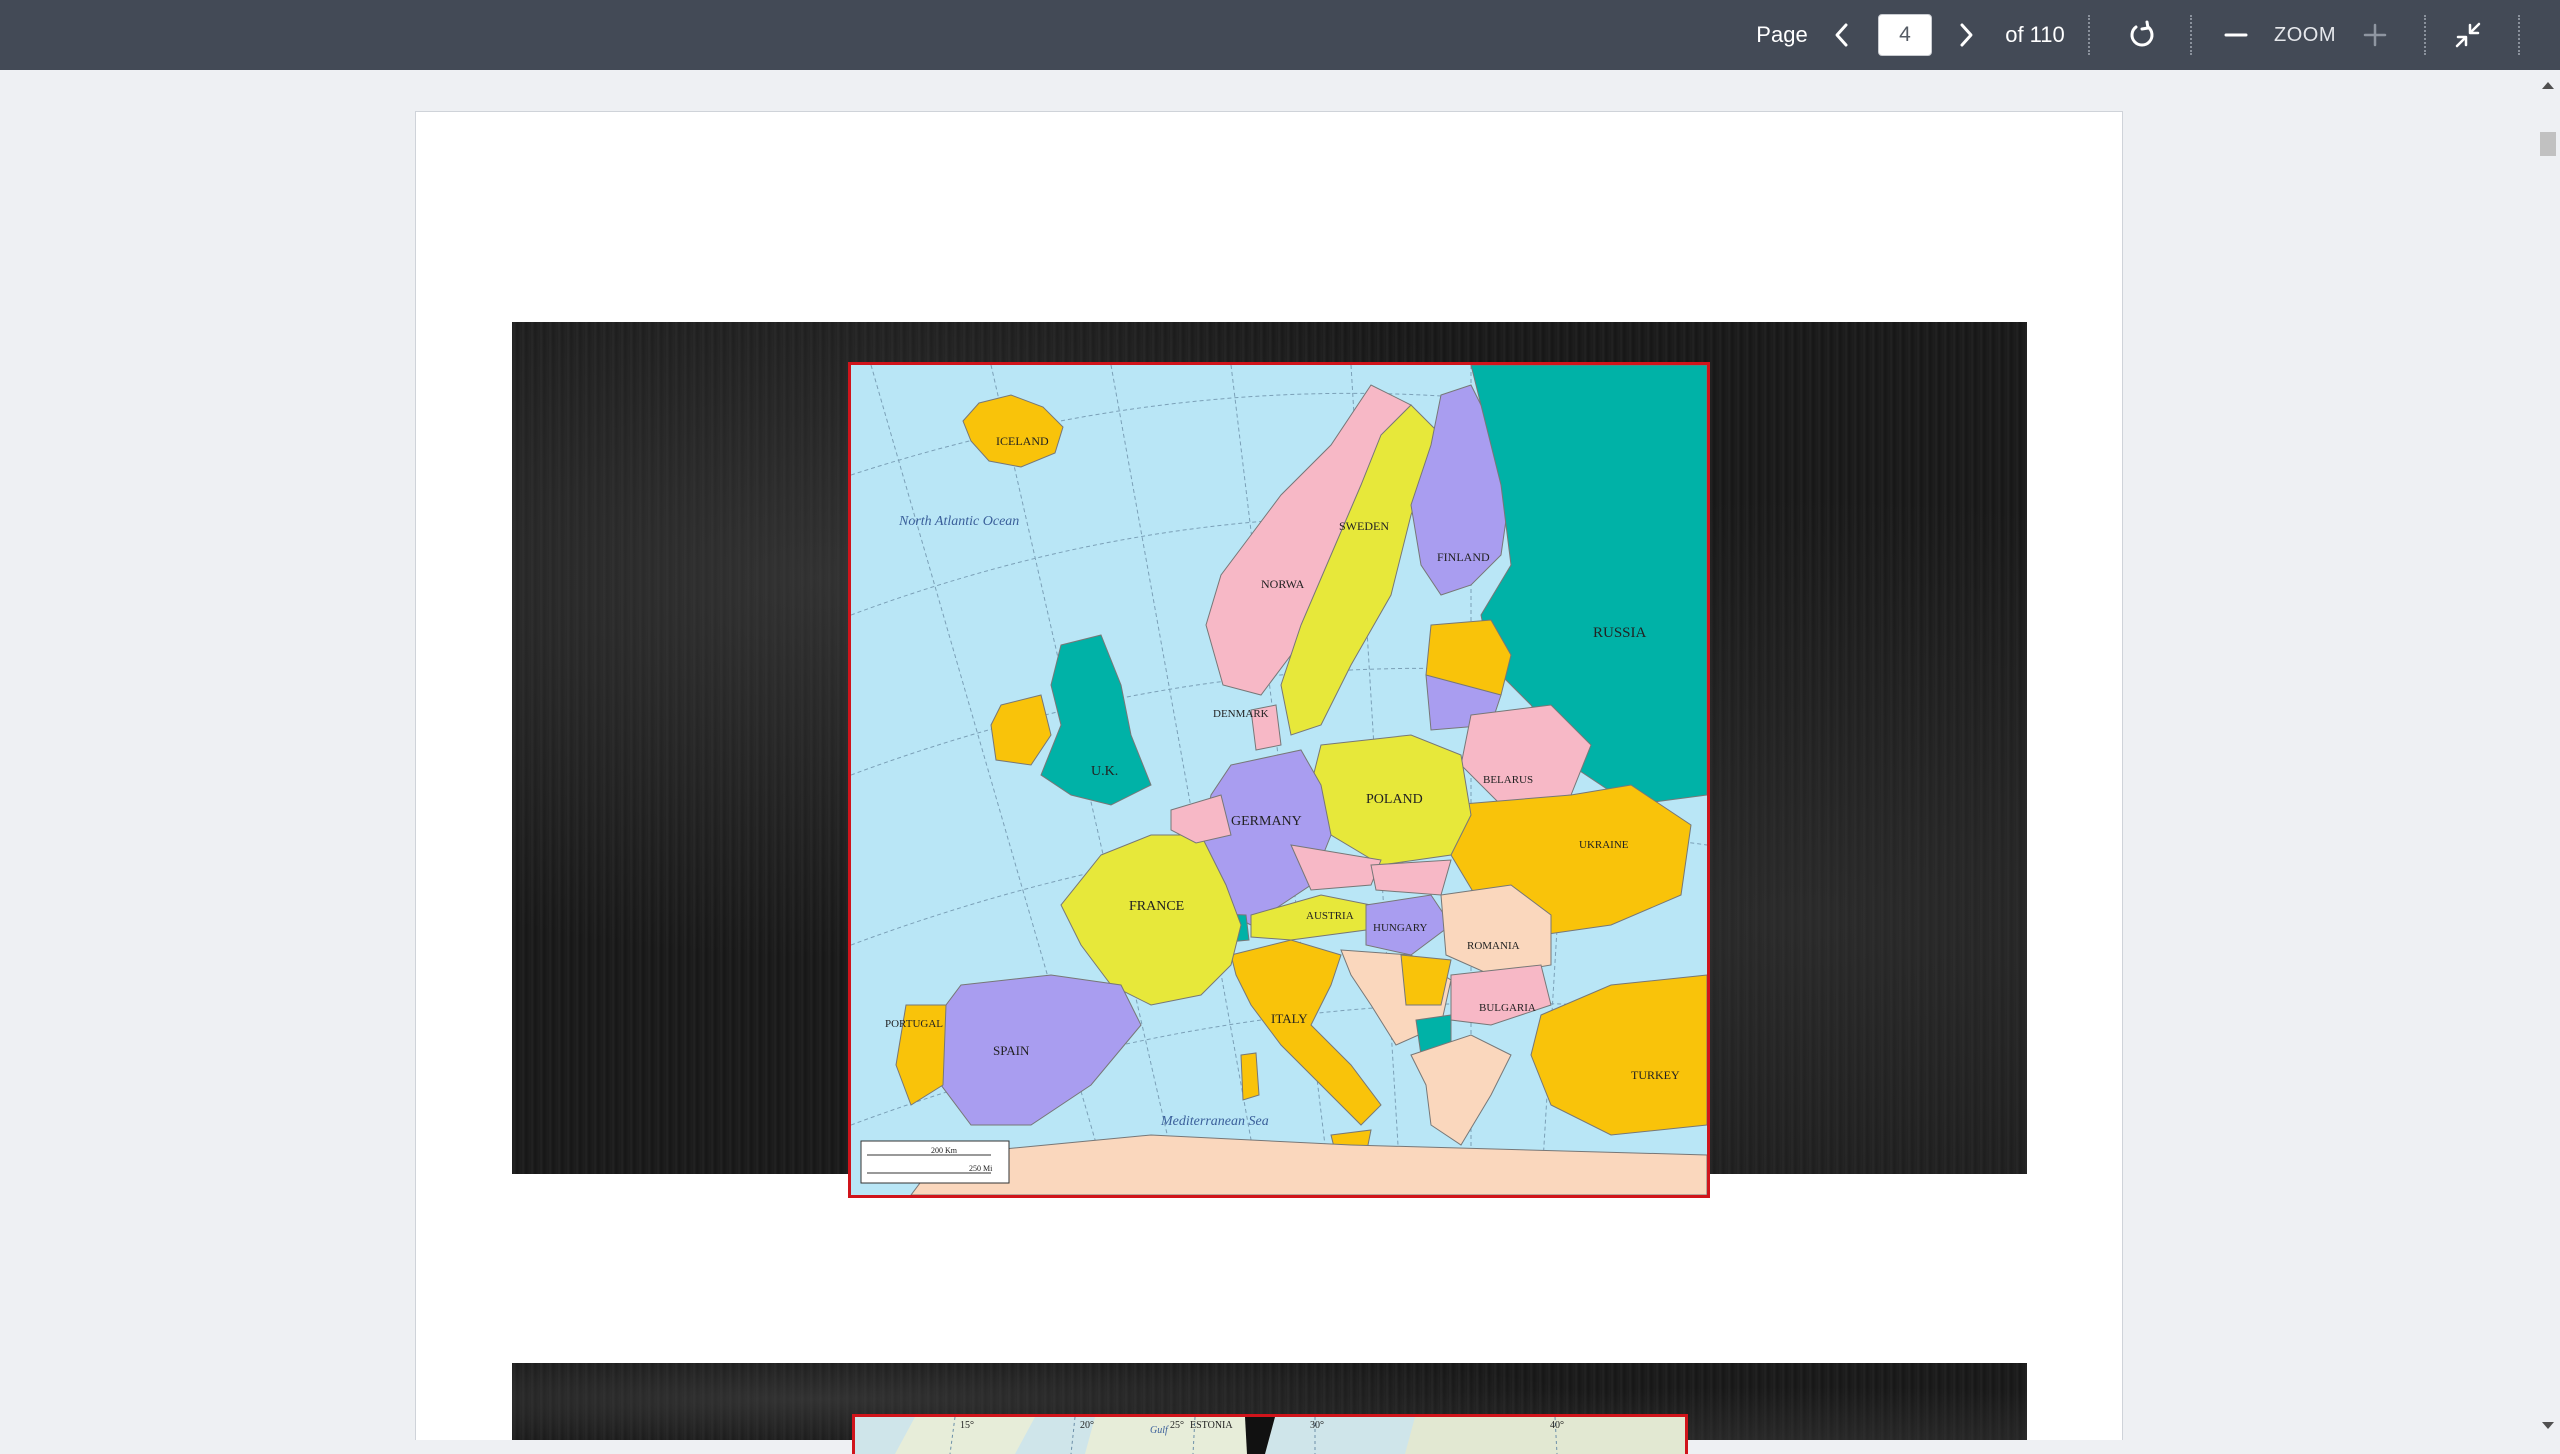 The height and width of the screenshot is (1454, 2560). What do you see at coordinates (1096, 720) in the screenshot?
I see `uk-shape` at bounding box center [1096, 720].